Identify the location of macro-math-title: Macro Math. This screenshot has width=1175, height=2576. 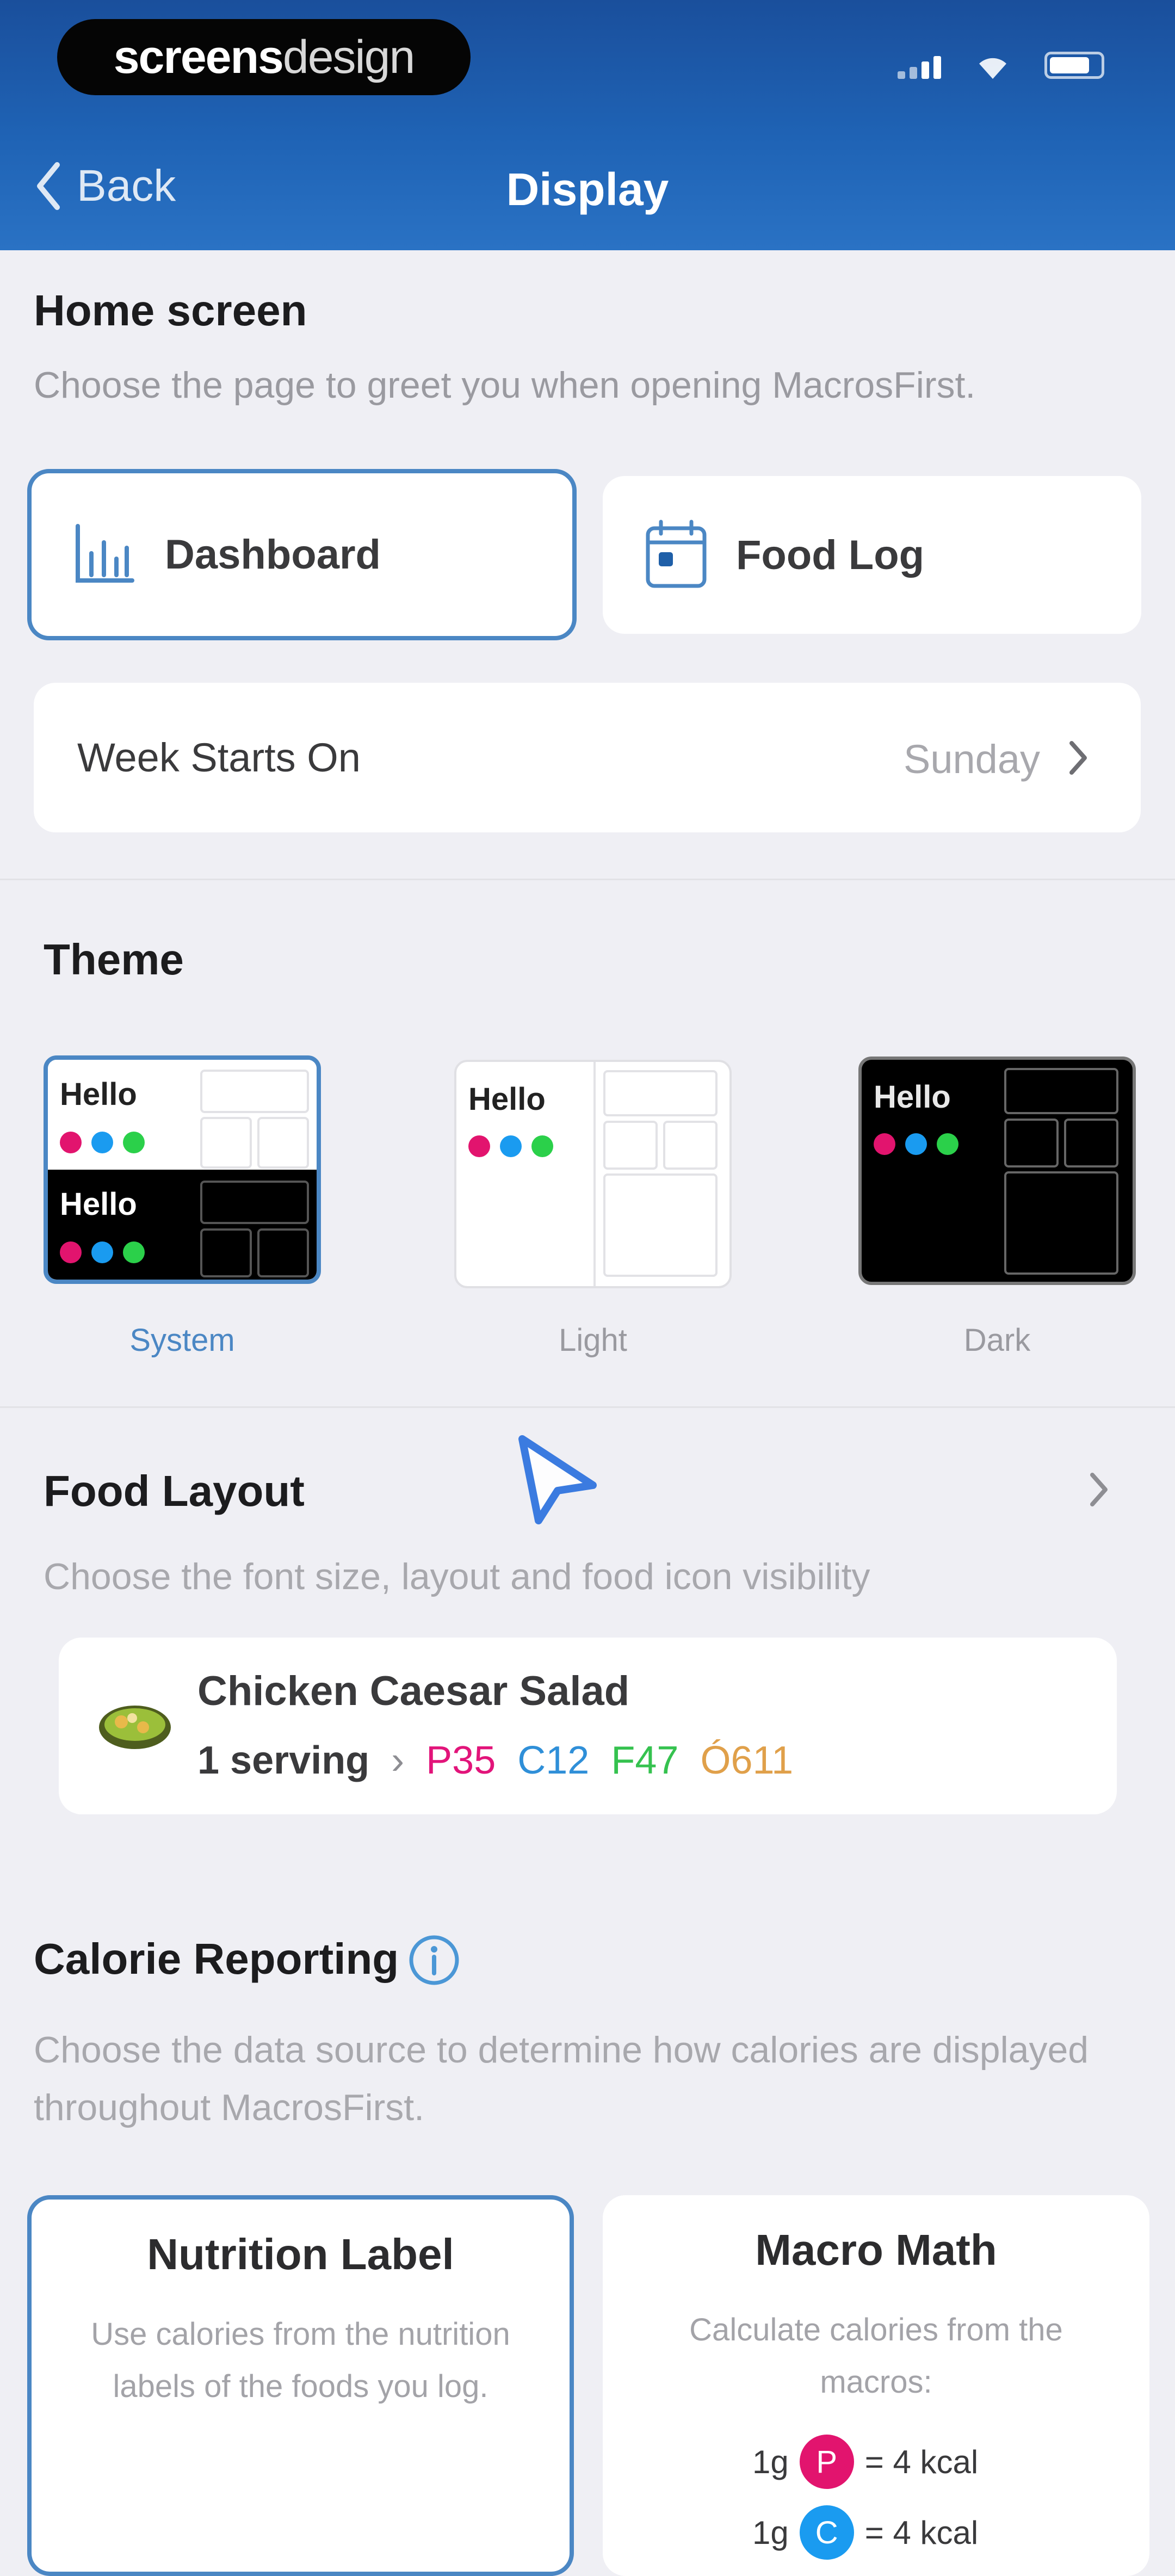
(876, 2250).